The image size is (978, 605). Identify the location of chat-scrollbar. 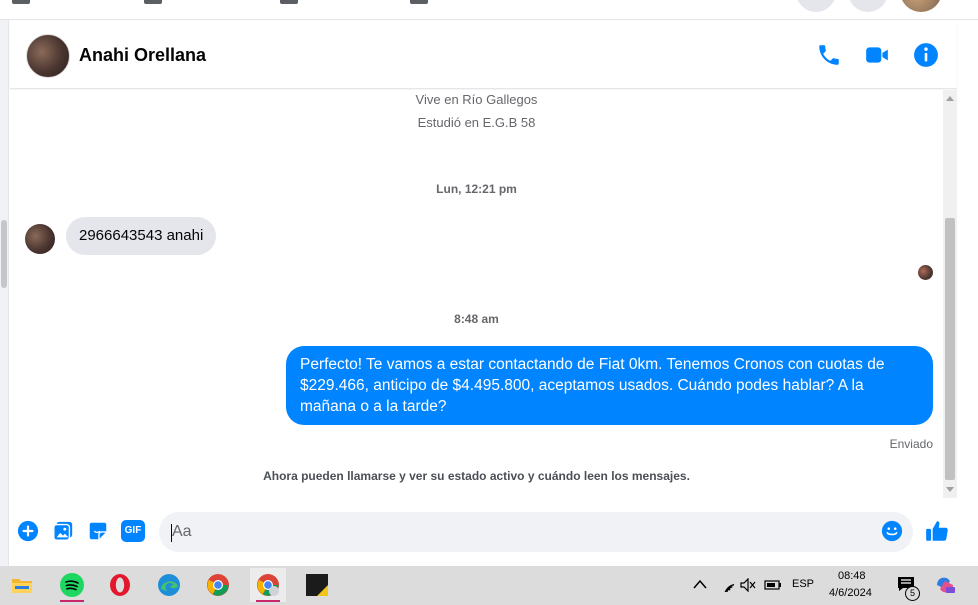
(950, 294).